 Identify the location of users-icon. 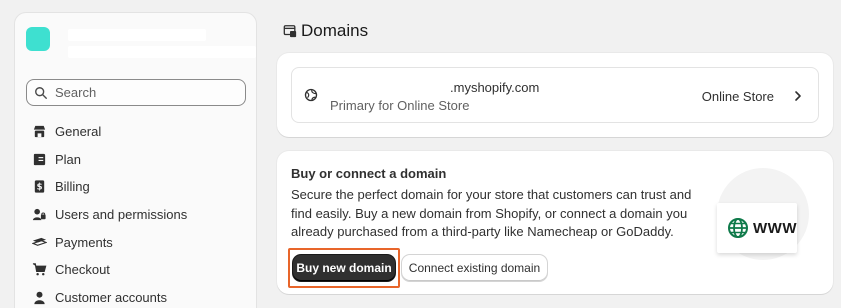
(39, 214).